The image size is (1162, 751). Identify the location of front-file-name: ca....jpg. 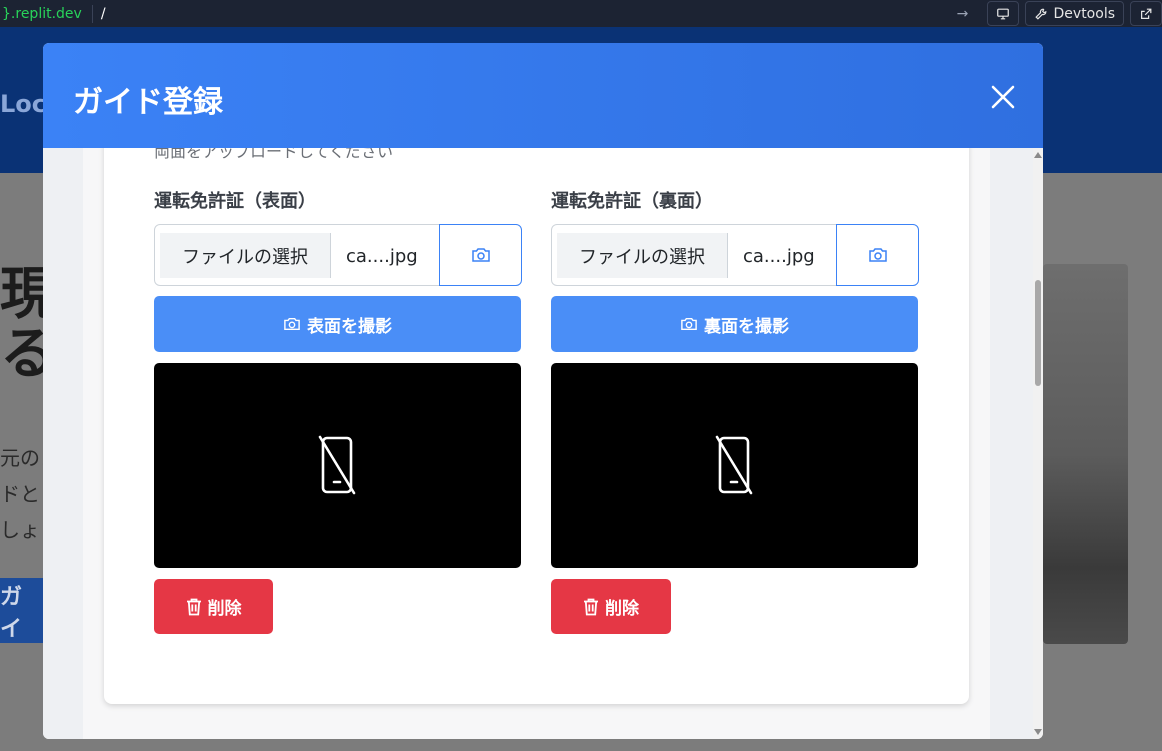
(382, 256).